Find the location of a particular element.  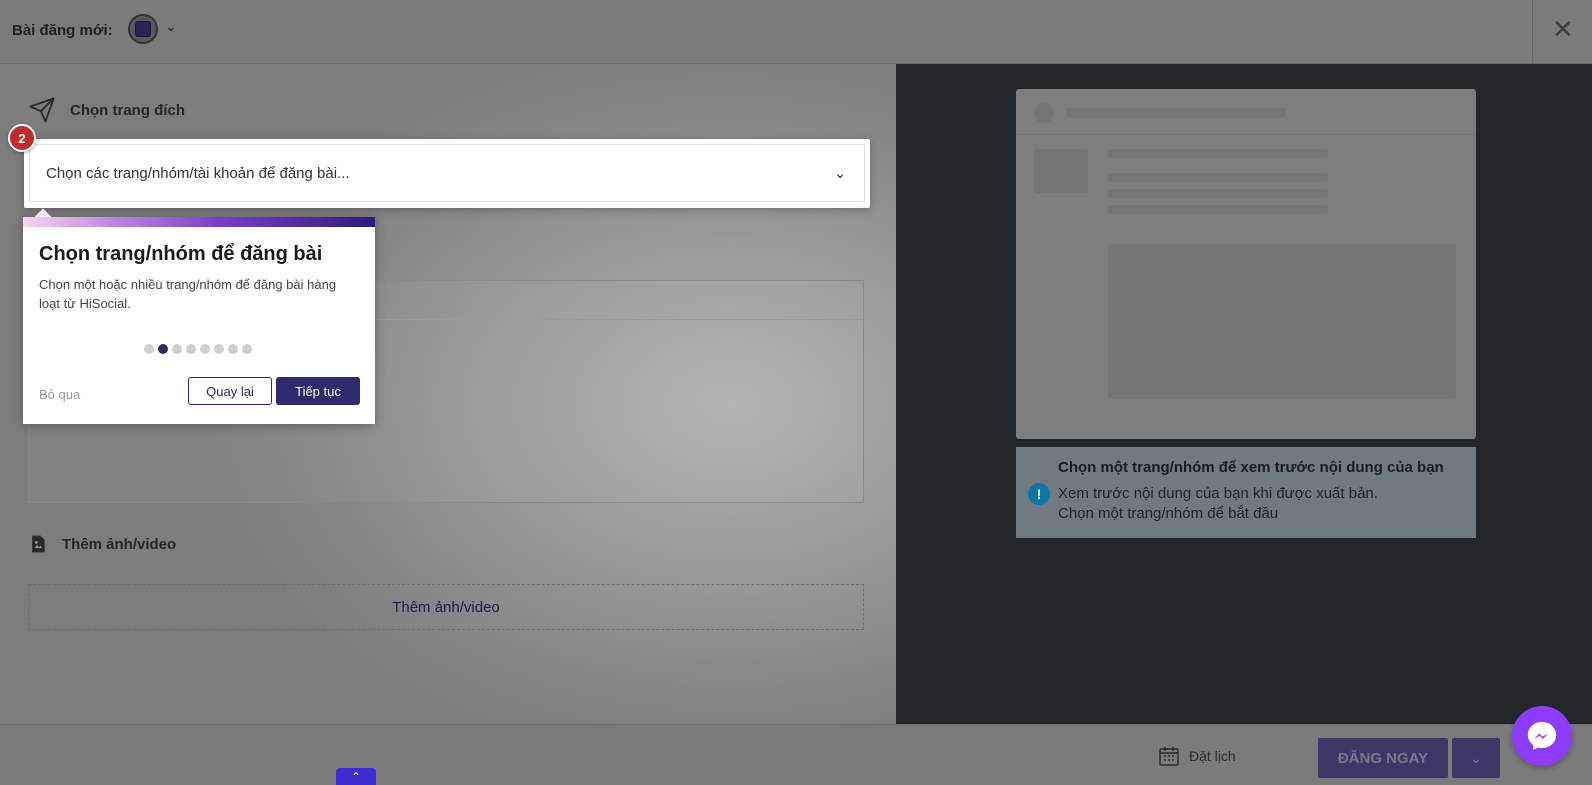

skeleton-header-divider is located at coordinates (1246, 134).